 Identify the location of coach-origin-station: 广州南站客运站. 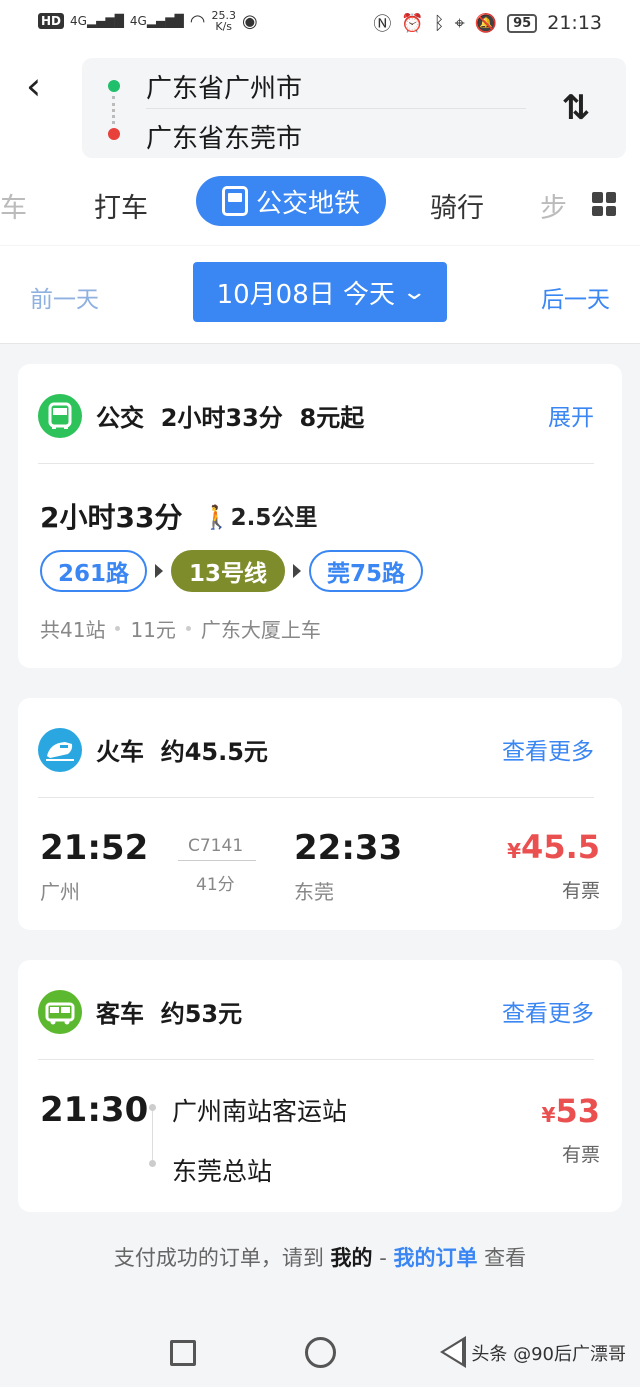
(260, 1111).